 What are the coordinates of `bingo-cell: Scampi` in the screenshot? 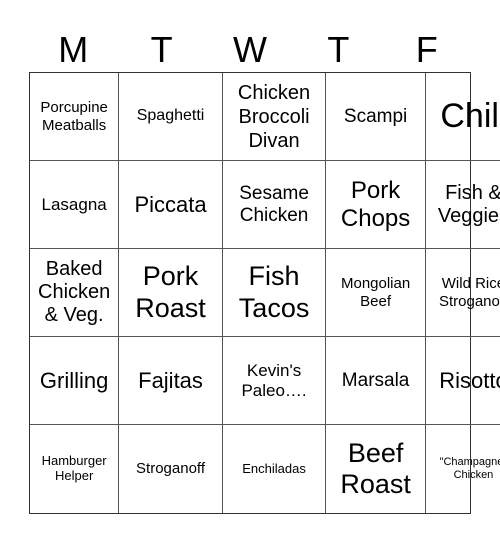 It's located at (376, 117).